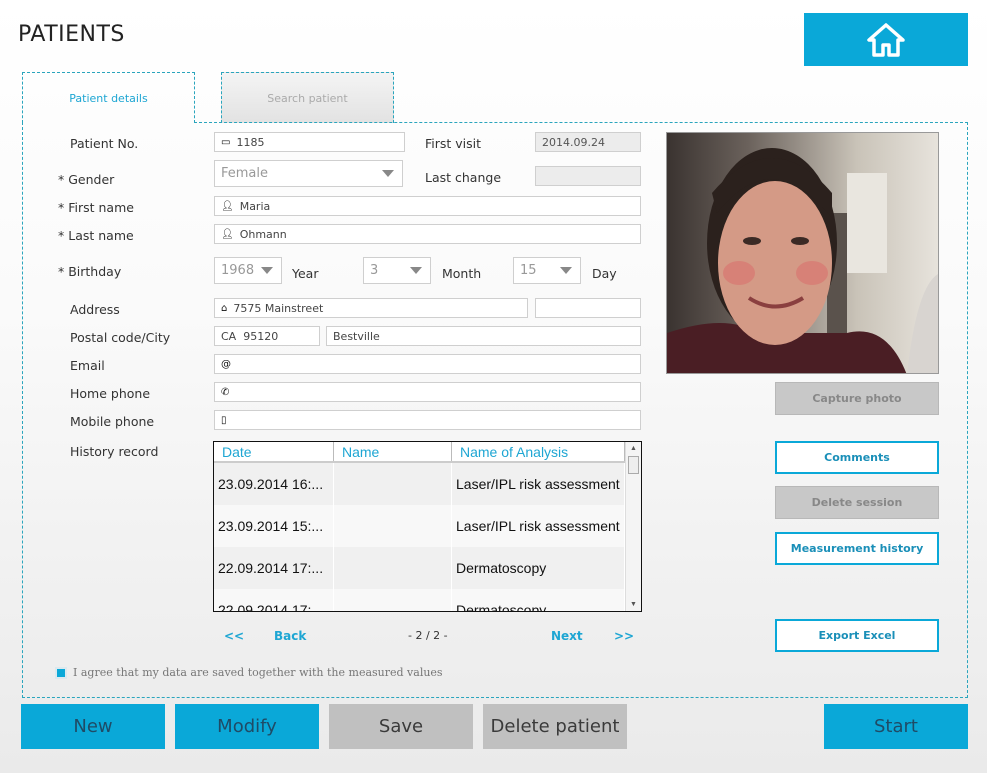 This screenshot has width=987, height=773. Describe the element at coordinates (393, 451) in the screenshot. I see `column-header-name: Name` at that location.